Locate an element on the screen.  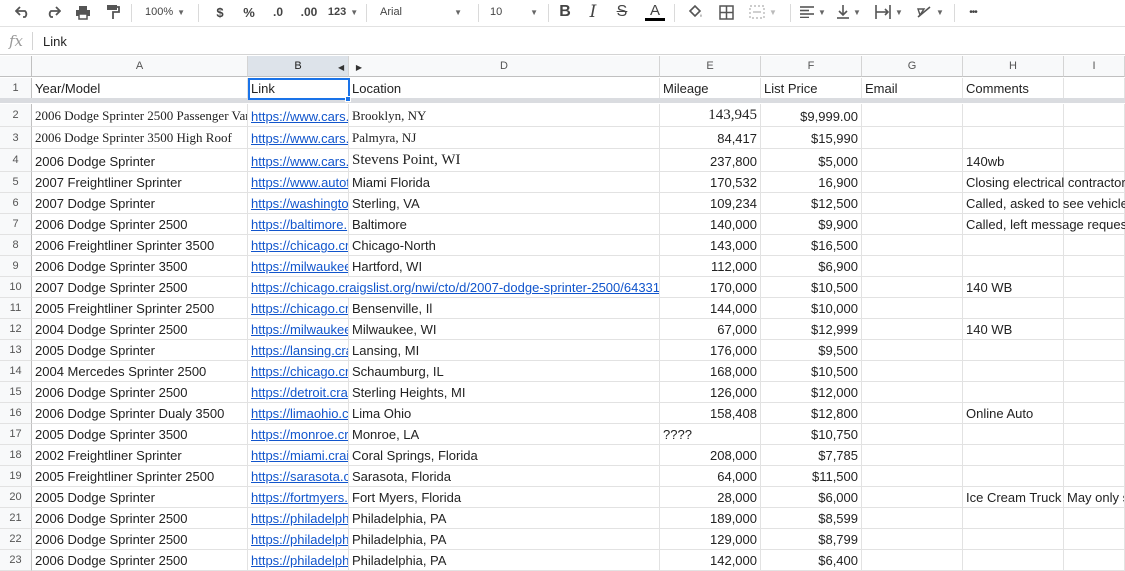
data-cell: $12,800 is located at coordinates (811, 413).